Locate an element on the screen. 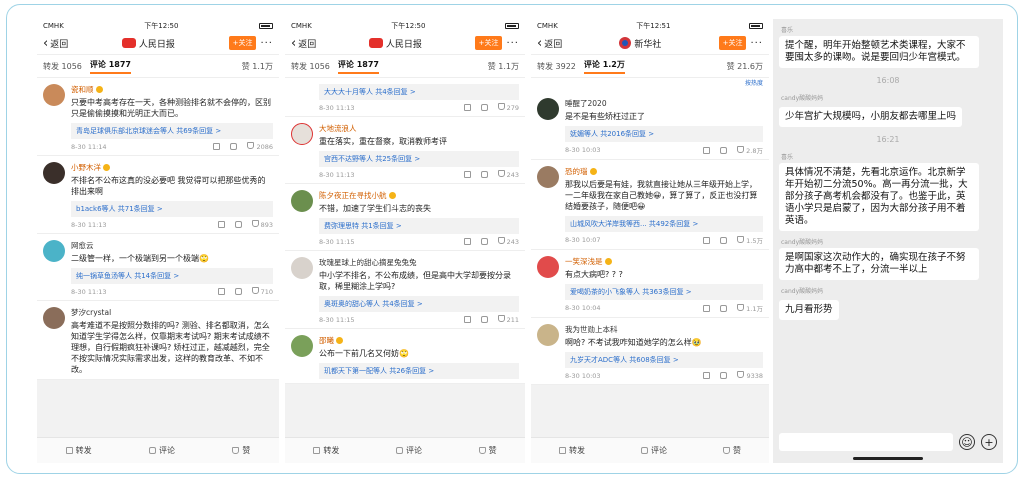 This screenshot has height=480, width=1024. username: 恐的瑙 is located at coordinates (664, 171).